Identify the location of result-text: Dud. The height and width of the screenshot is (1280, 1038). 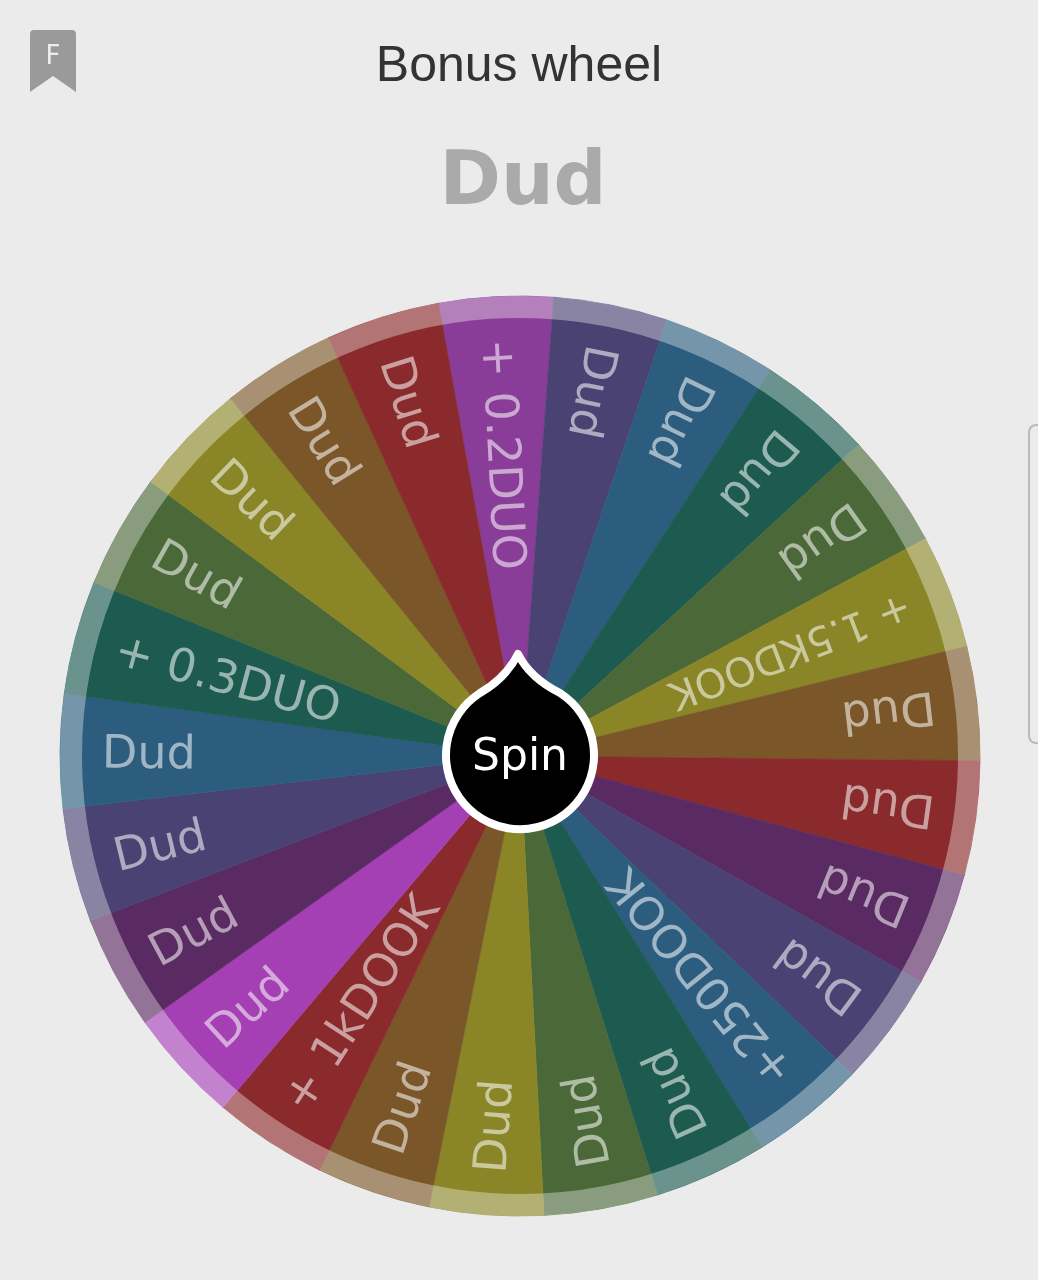
(523, 178).